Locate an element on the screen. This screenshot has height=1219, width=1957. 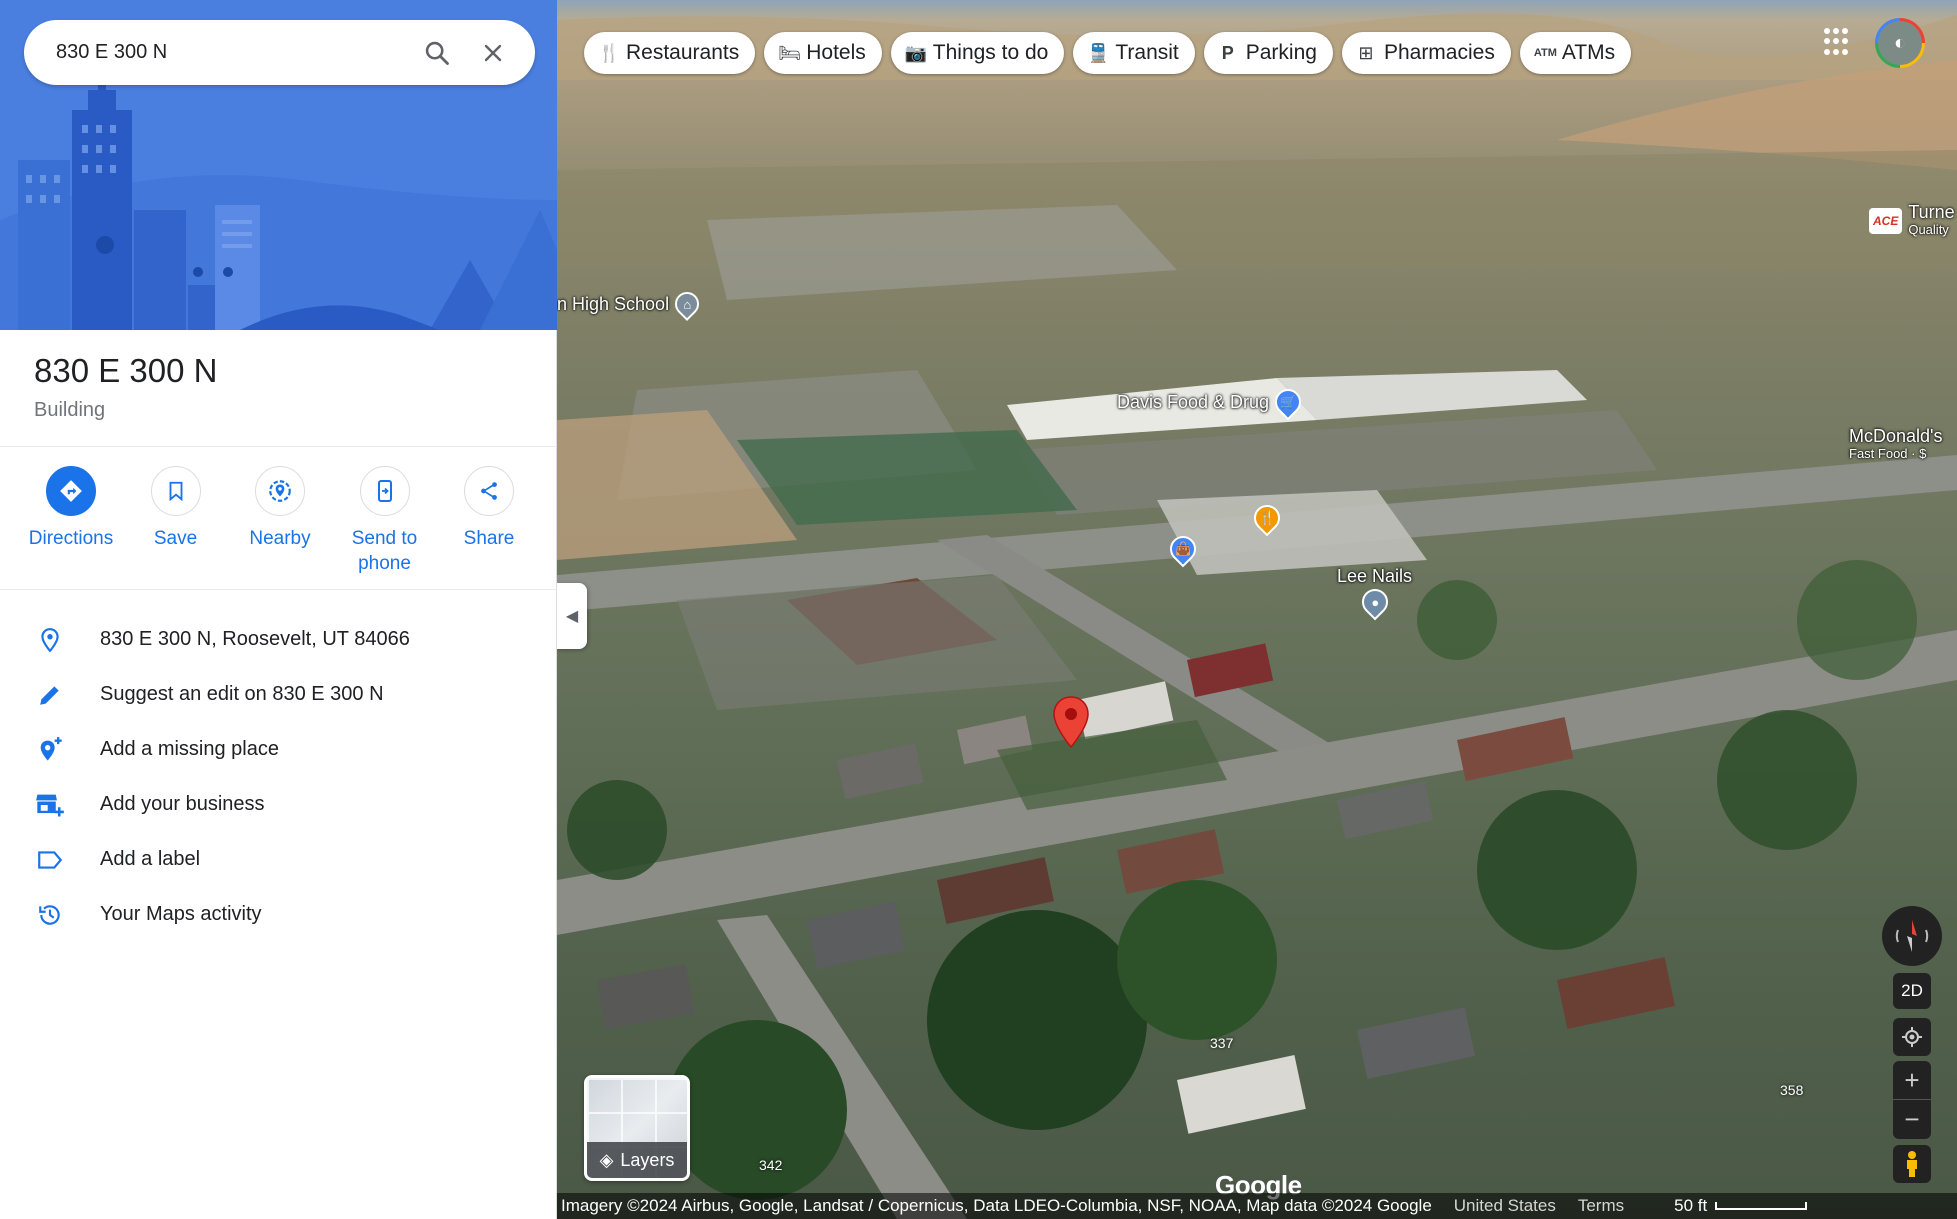
country-link: United States is located at coordinates (1505, 1206).